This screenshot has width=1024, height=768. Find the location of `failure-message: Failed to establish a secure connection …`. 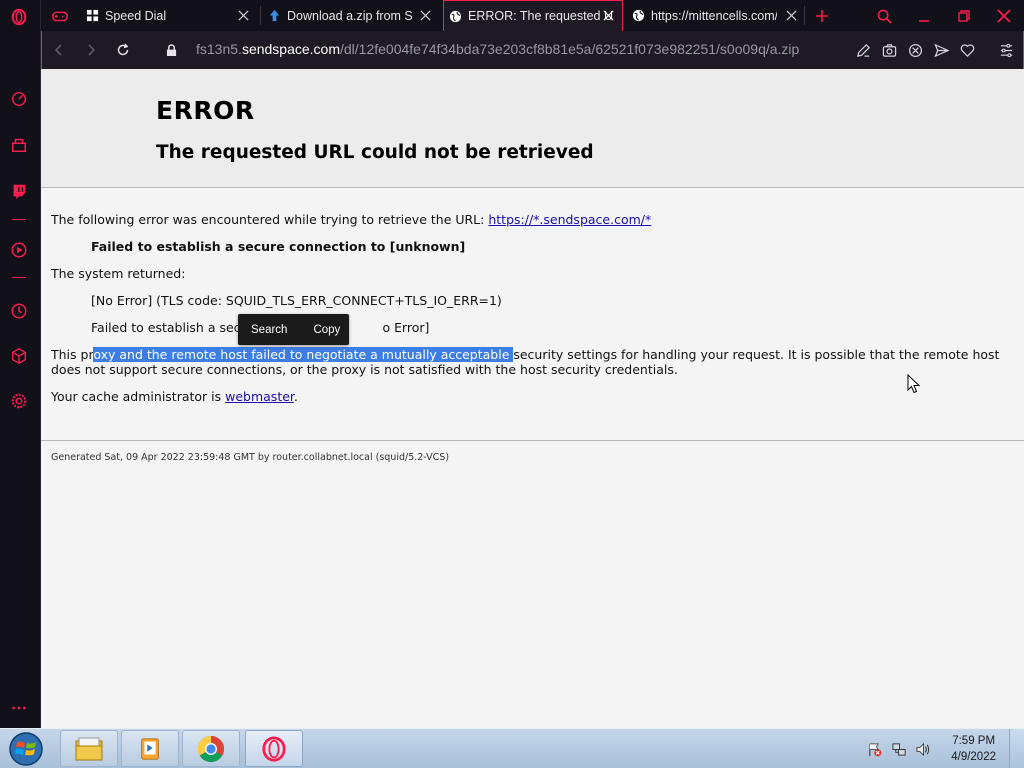

failure-message: Failed to establish a secure connection … is located at coordinates (278, 246).